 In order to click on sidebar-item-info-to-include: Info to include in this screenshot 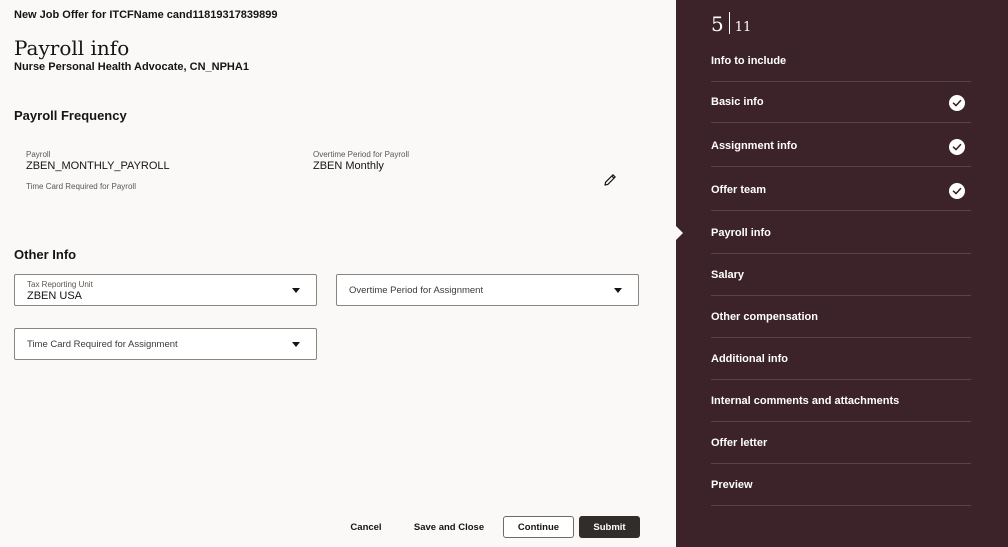, I will do `click(841, 61)`.